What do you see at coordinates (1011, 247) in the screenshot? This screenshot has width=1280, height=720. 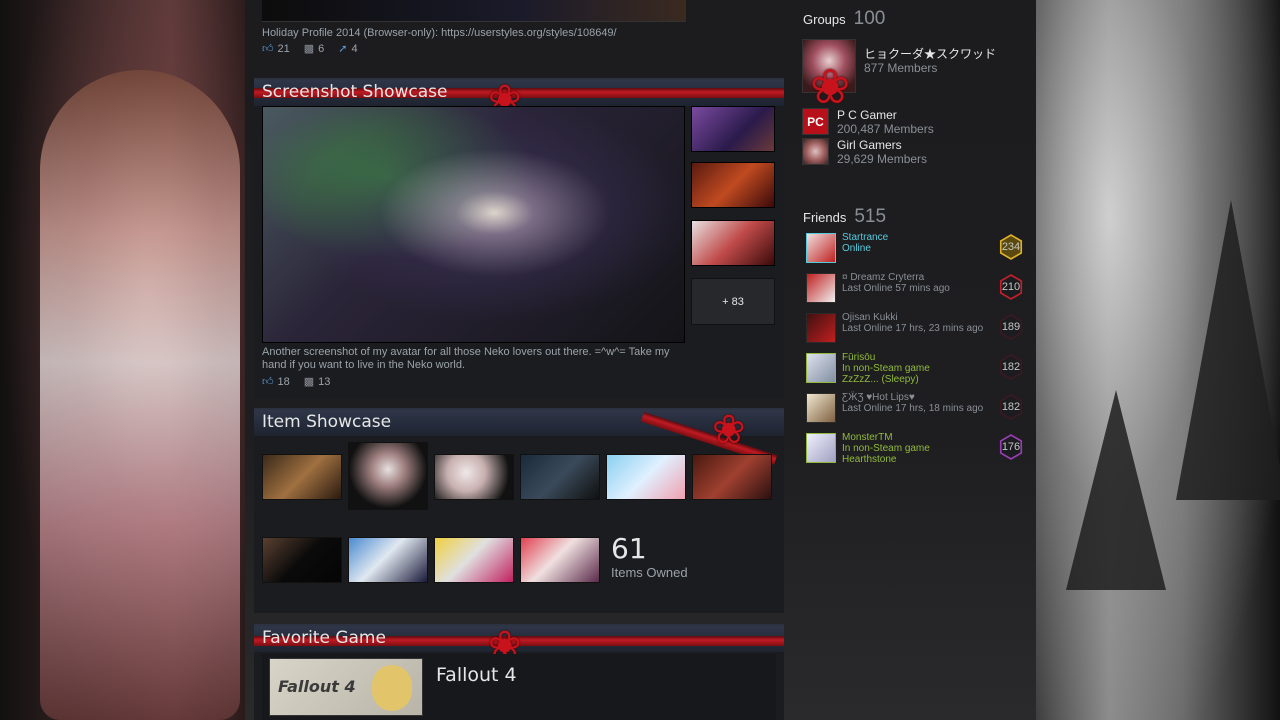 I see `friend-level-badge: 234` at bounding box center [1011, 247].